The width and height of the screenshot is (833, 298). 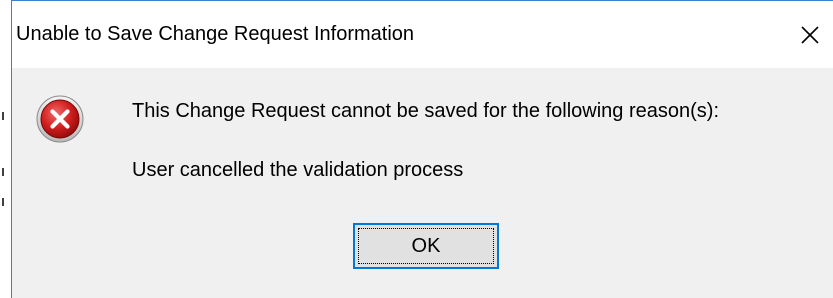 I want to click on background-window-edge, so click(x=5, y=149).